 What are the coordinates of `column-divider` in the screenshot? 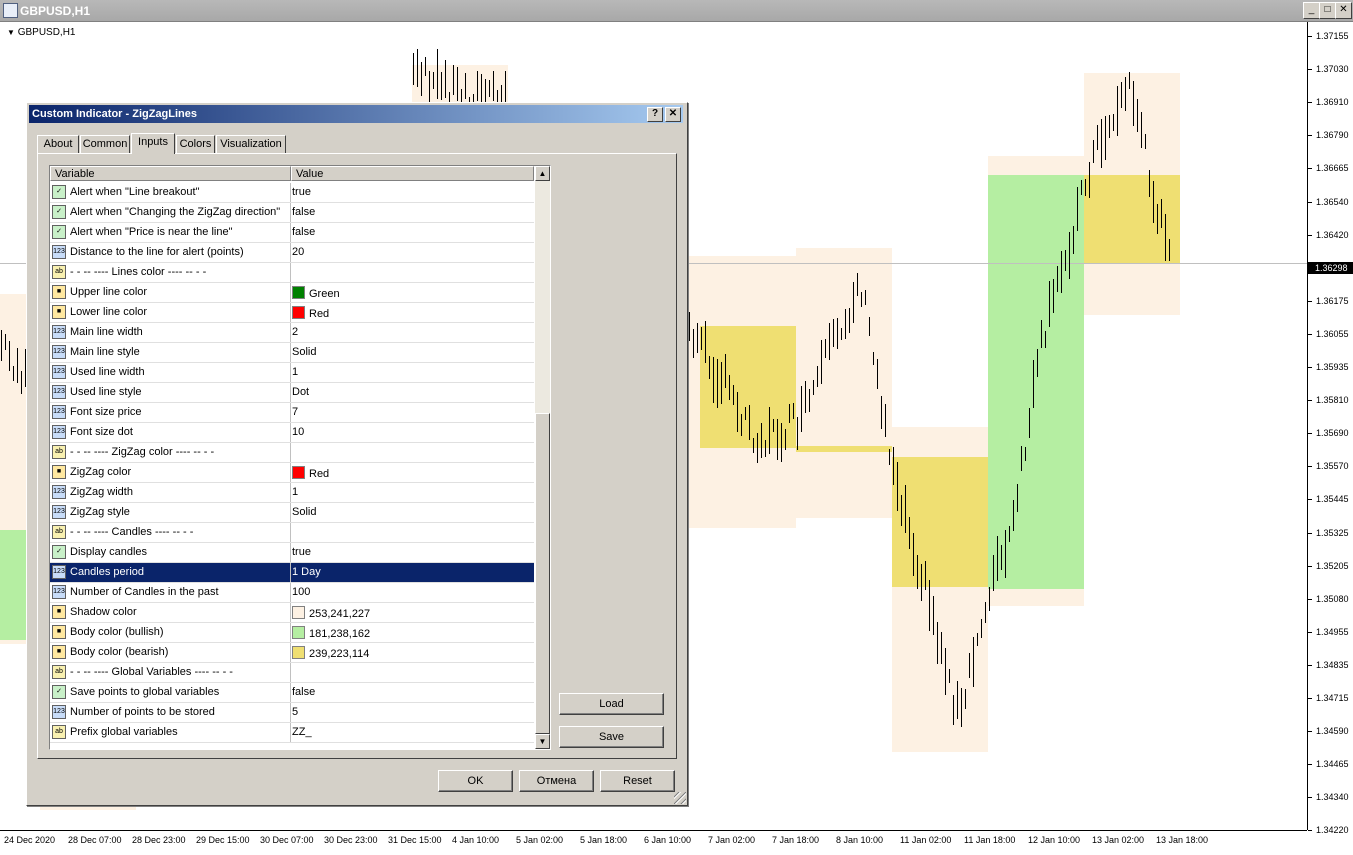 It's located at (290, 552).